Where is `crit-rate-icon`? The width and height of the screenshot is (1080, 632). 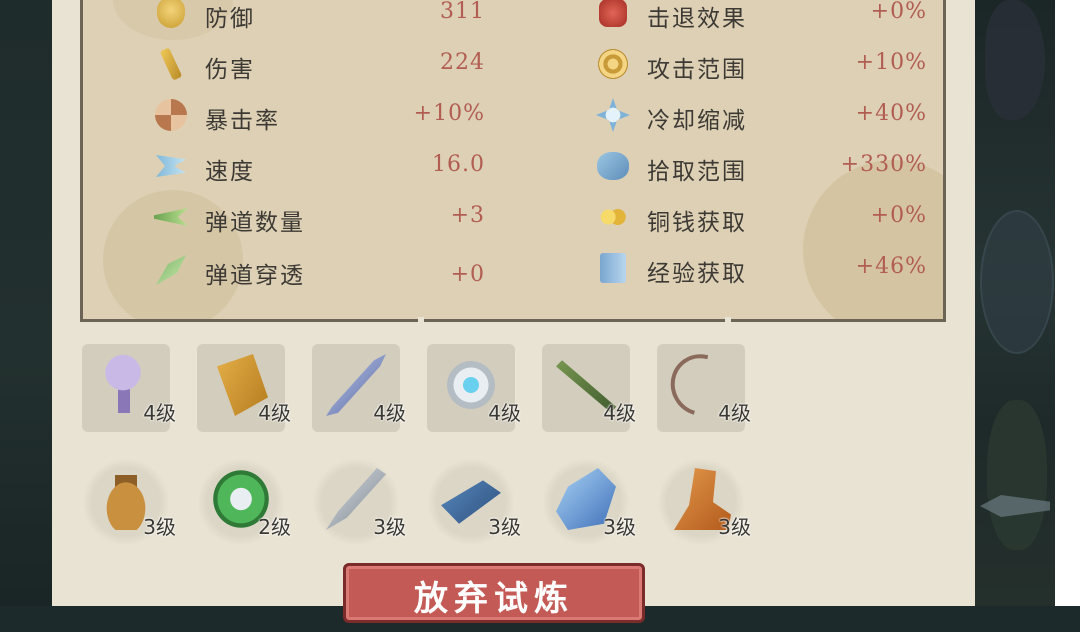 crit-rate-icon is located at coordinates (171, 115).